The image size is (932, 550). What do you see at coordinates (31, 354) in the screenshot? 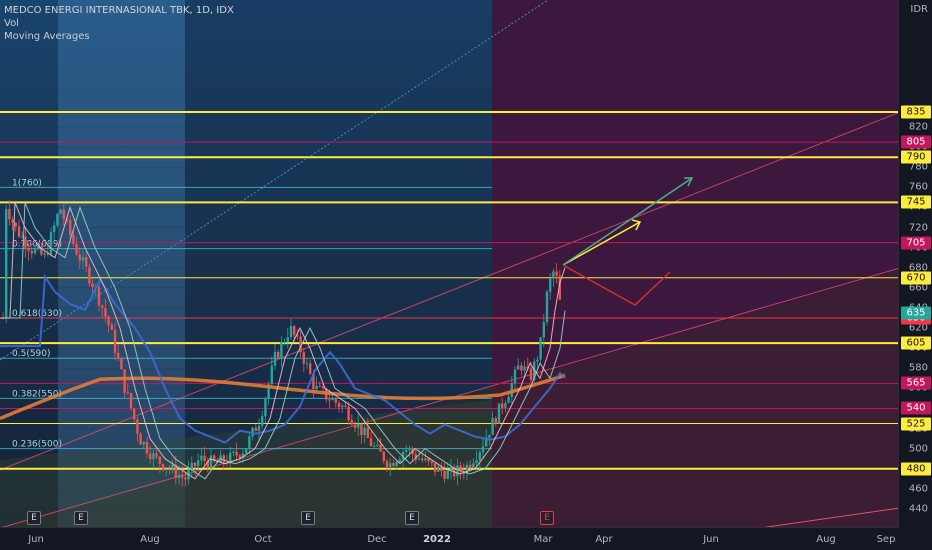
I see `fib-label: 0.5(590)` at bounding box center [31, 354].